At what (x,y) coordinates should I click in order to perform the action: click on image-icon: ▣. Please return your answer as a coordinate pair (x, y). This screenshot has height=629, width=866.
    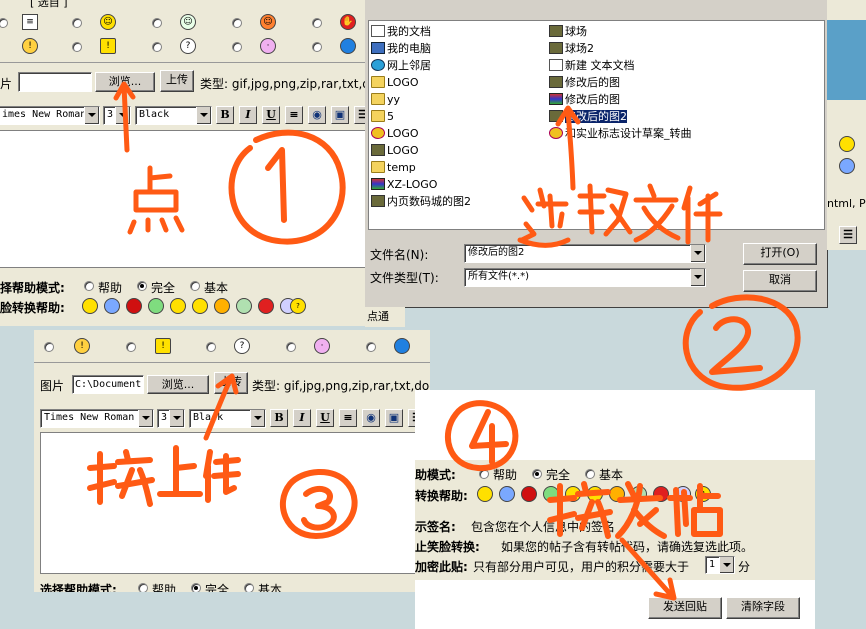
    Looking at the image, I should click on (340, 115).